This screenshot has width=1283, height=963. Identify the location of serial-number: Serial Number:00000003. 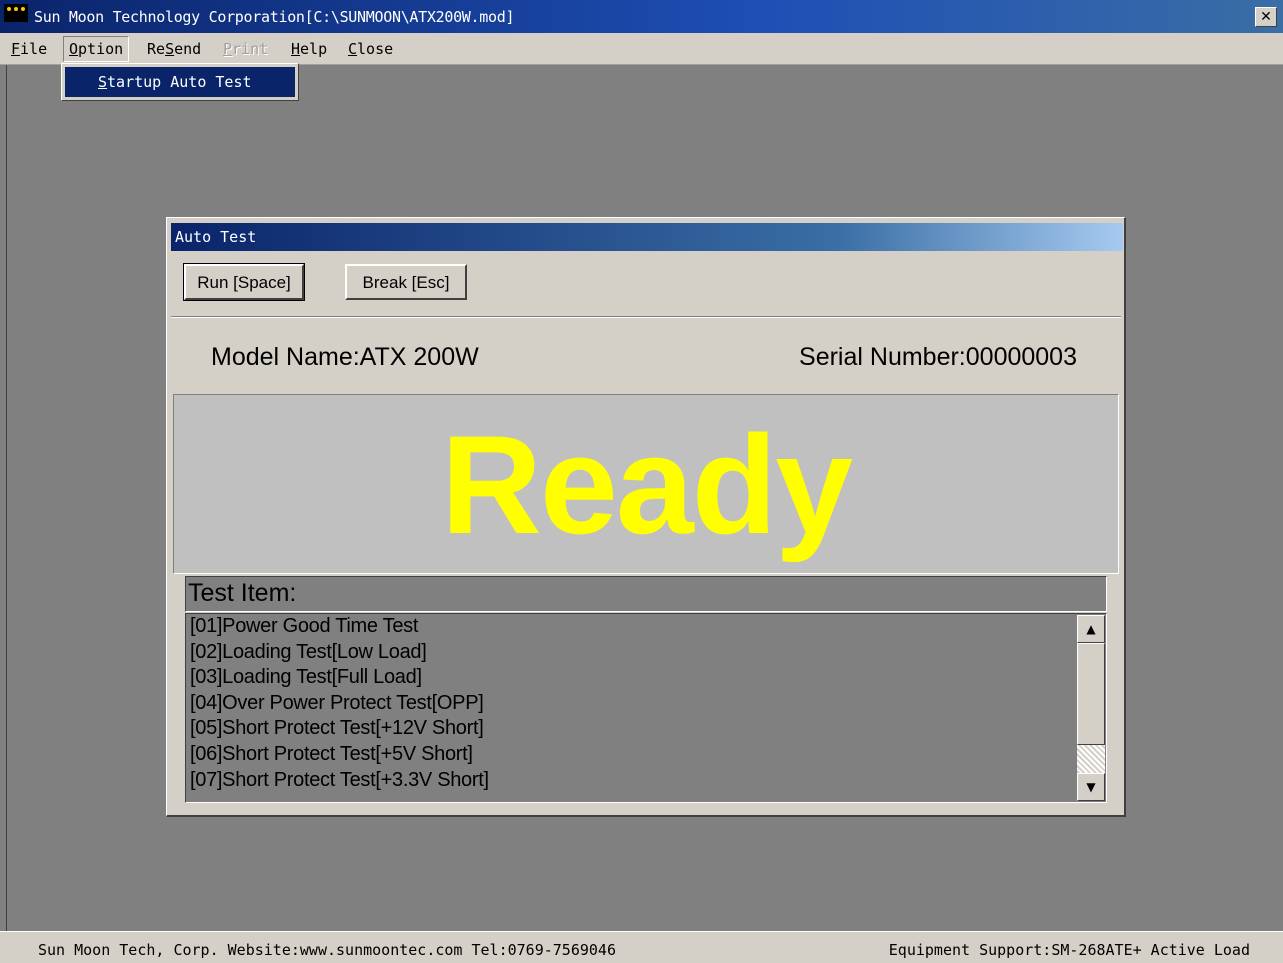
(938, 357).